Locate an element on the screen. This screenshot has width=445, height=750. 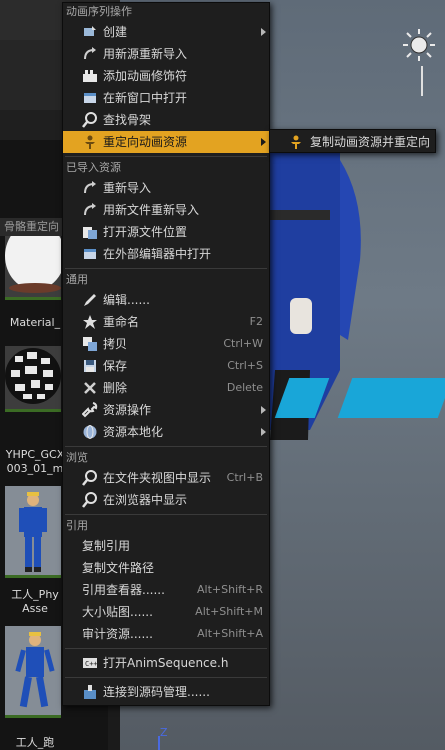
retarget-submenu: 复制动画资源并重定向 is located at coordinates (352, 141).